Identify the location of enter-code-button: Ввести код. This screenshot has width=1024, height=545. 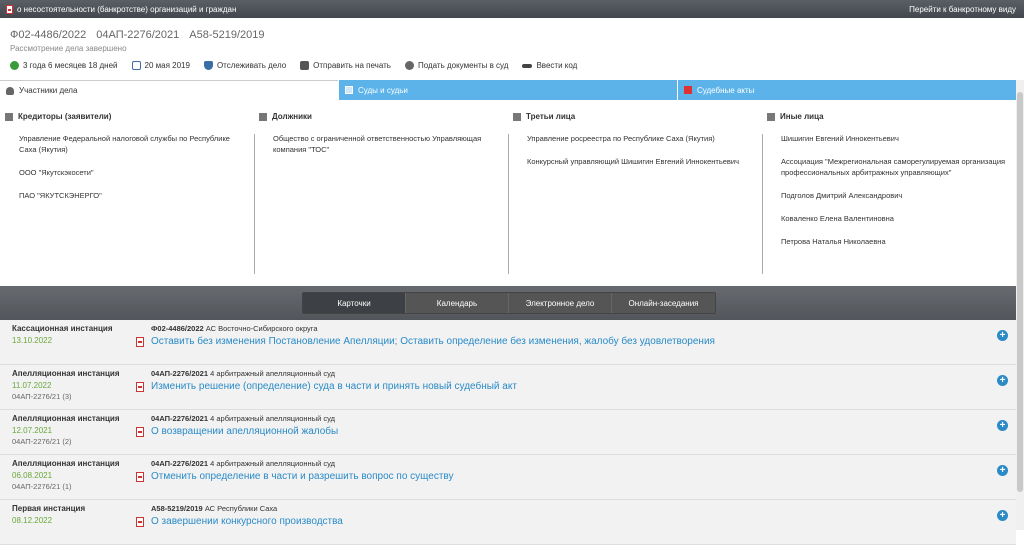
(549, 65).